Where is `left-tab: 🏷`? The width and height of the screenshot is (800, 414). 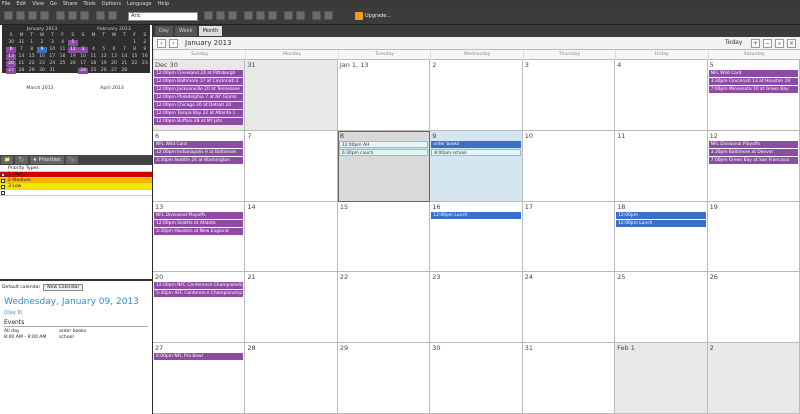 left-tab: 🏷 is located at coordinates (21, 160).